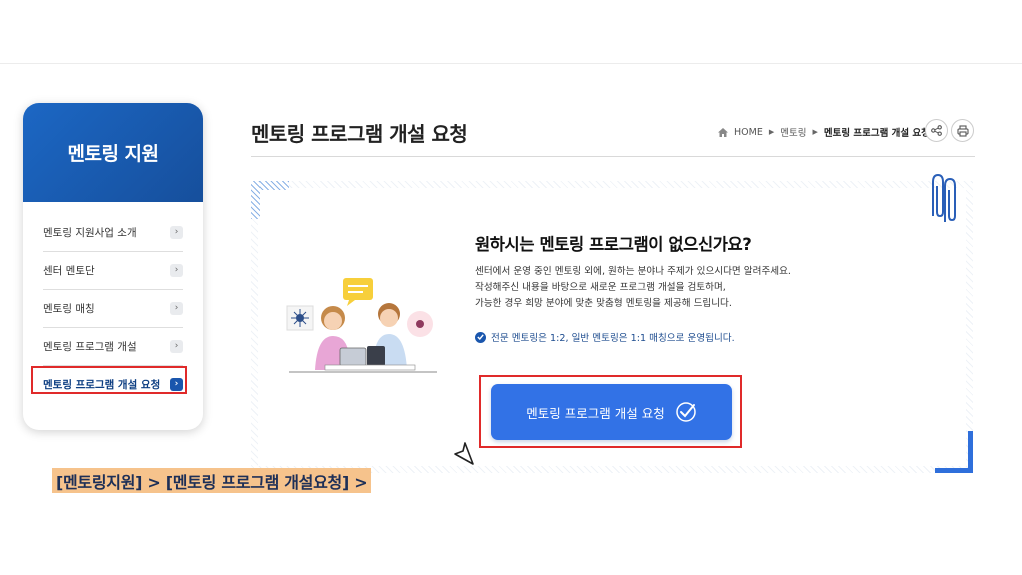 The image size is (1022, 575). Describe the element at coordinates (359, 134) in the screenshot. I see `page-title: 멘토링 프로그램 개설 요청` at that location.